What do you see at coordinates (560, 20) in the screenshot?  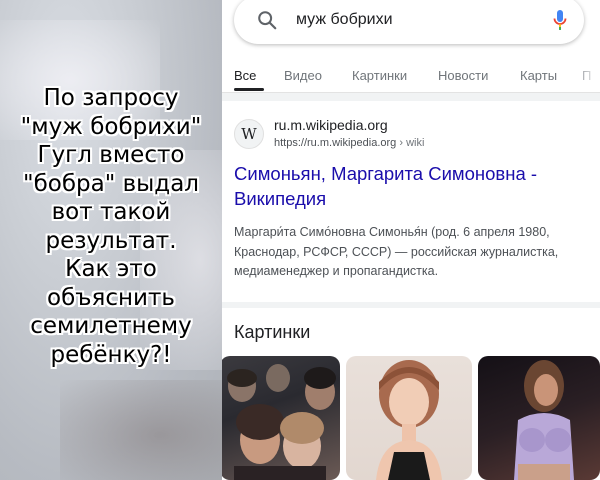 I see `mic-icon` at bounding box center [560, 20].